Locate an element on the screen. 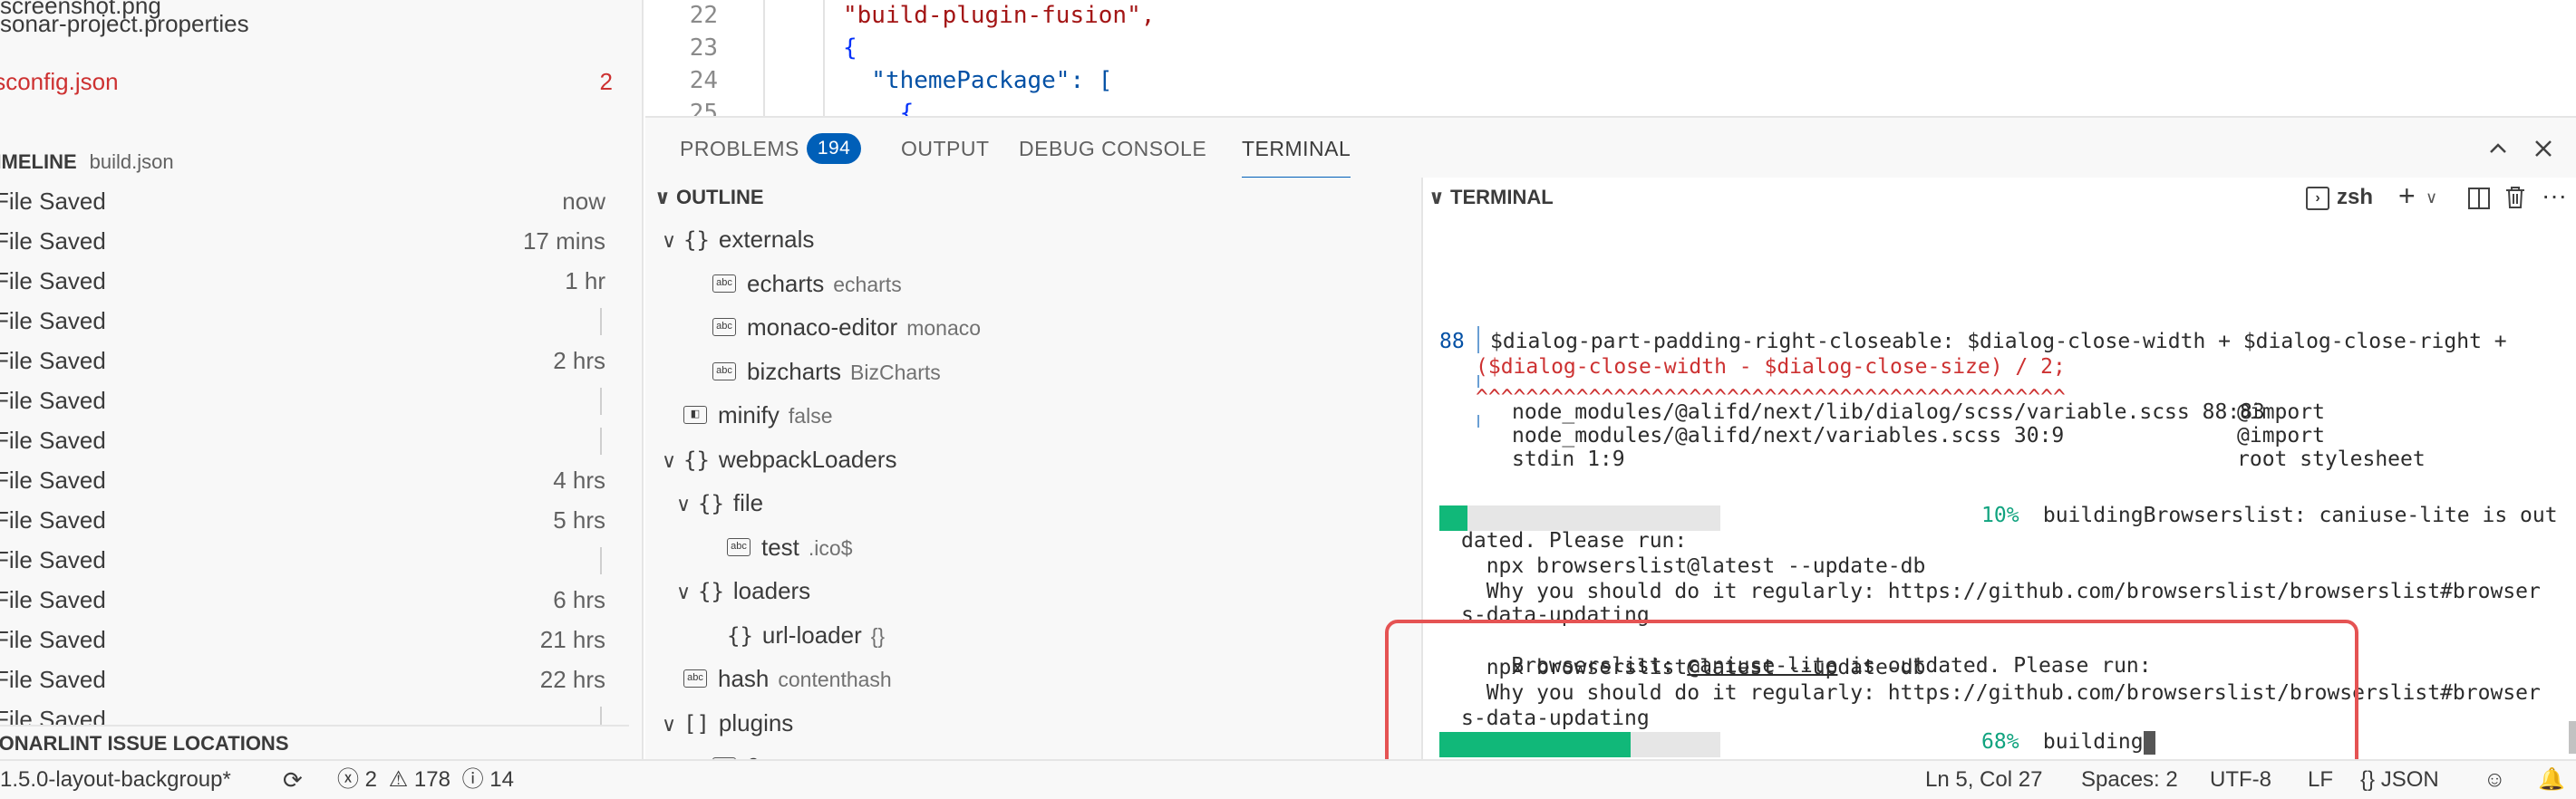 Image resolution: width=2576 pixels, height=799 pixels. encoding: UTF-8 is located at coordinates (2240, 780).